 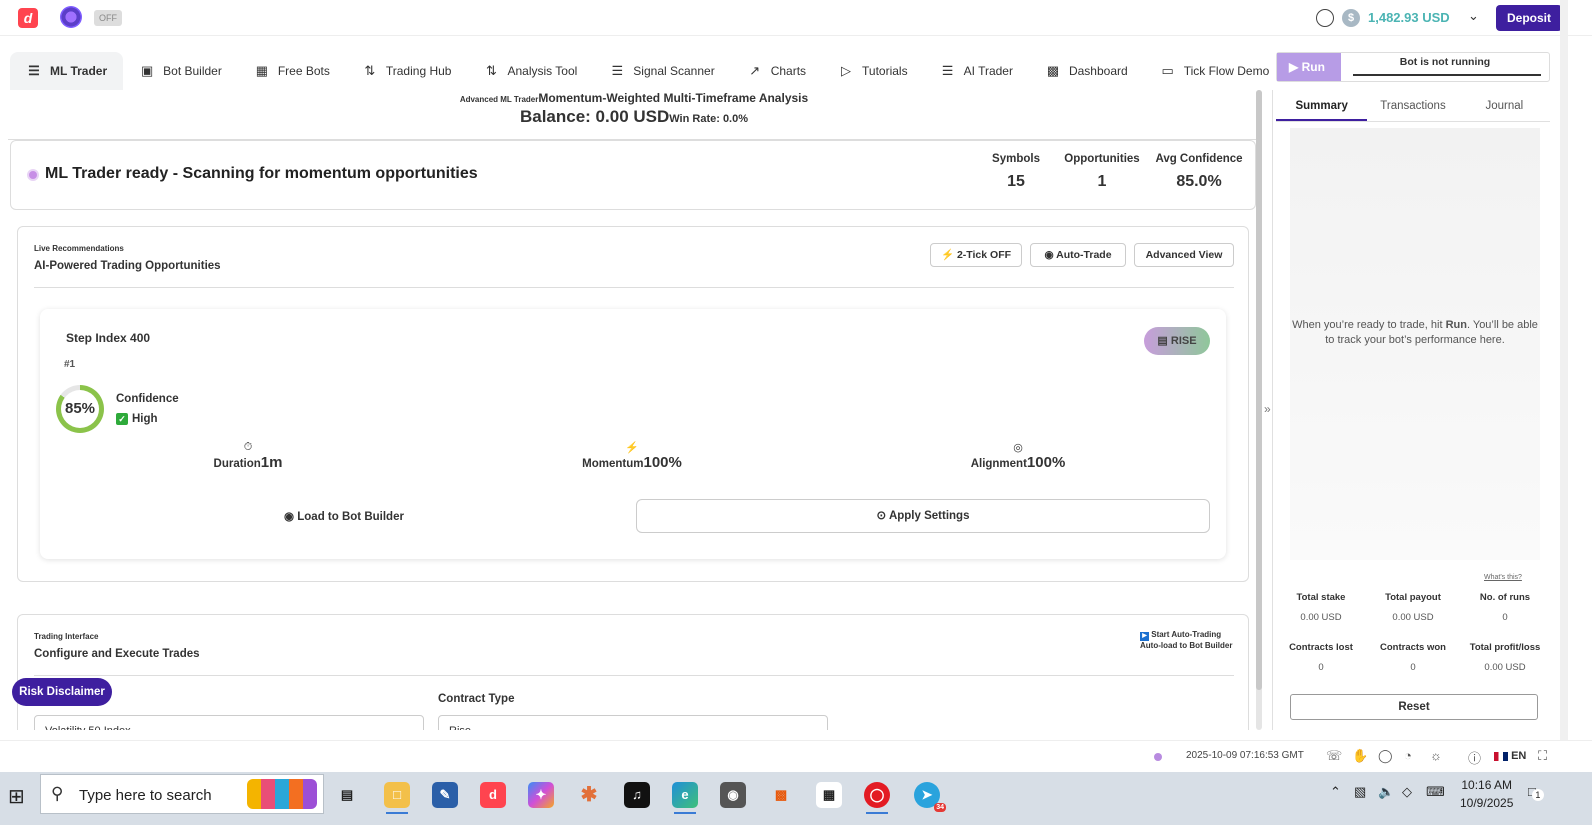 I want to click on list-icon: ☰, so click(x=617, y=70).